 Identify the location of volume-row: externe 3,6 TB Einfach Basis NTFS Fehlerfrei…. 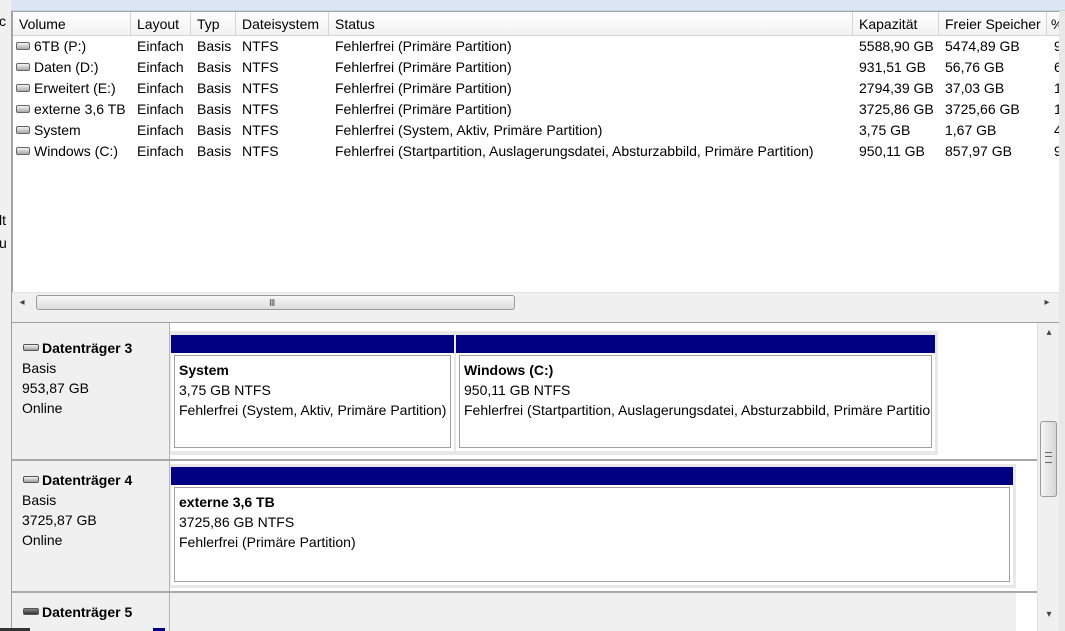
(536, 109).